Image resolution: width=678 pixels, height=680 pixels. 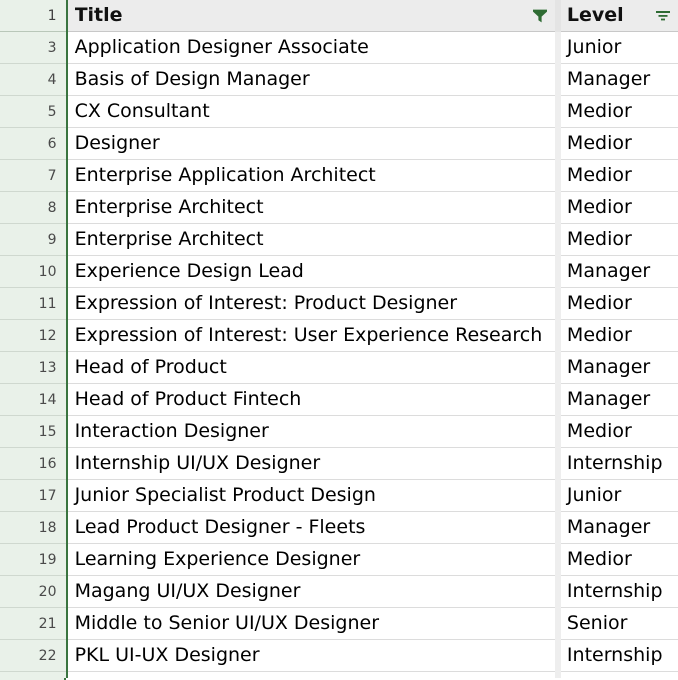 What do you see at coordinates (595, 15) in the screenshot?
I see `column-header-label-level: Level` at bounding box center [595, 15].